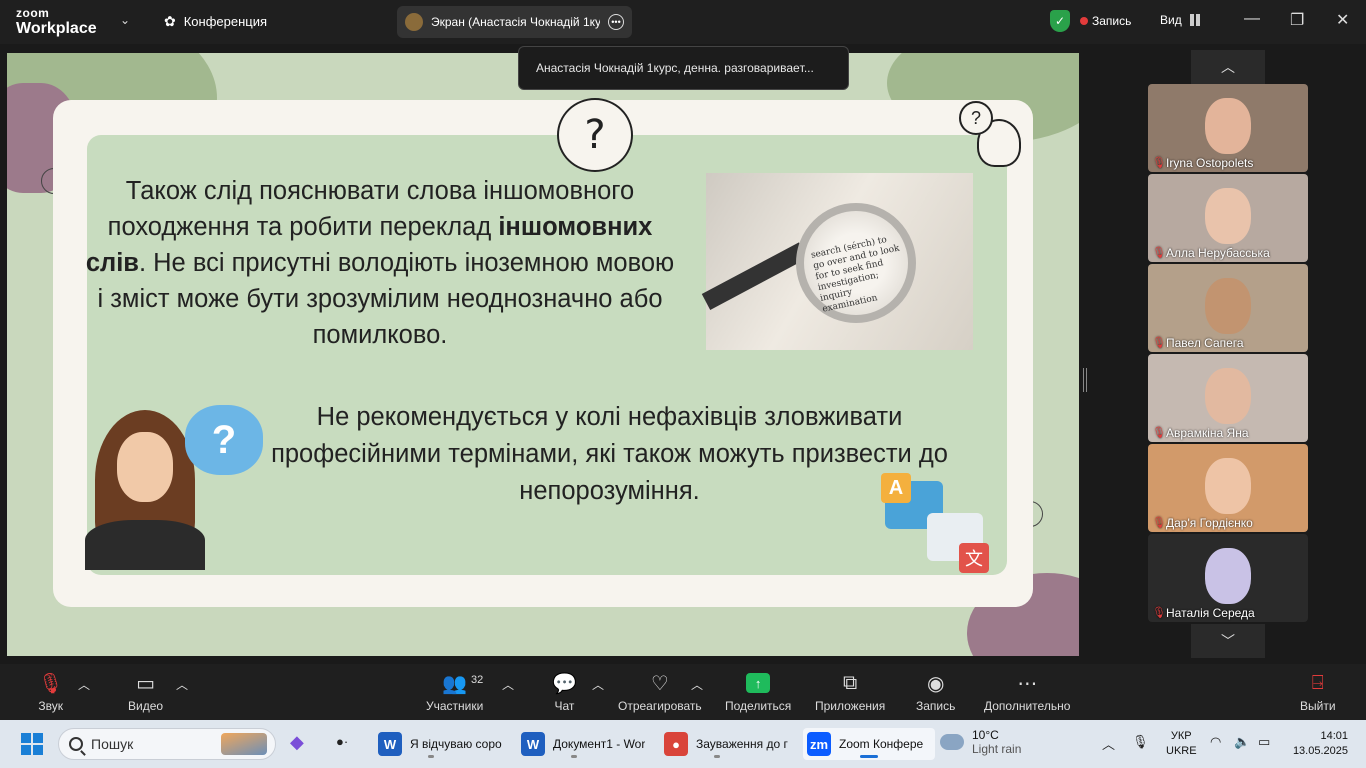 The width and height of the screenshot is (1366, 768). I want to click on letter-wen: 文, so click(974, 558).